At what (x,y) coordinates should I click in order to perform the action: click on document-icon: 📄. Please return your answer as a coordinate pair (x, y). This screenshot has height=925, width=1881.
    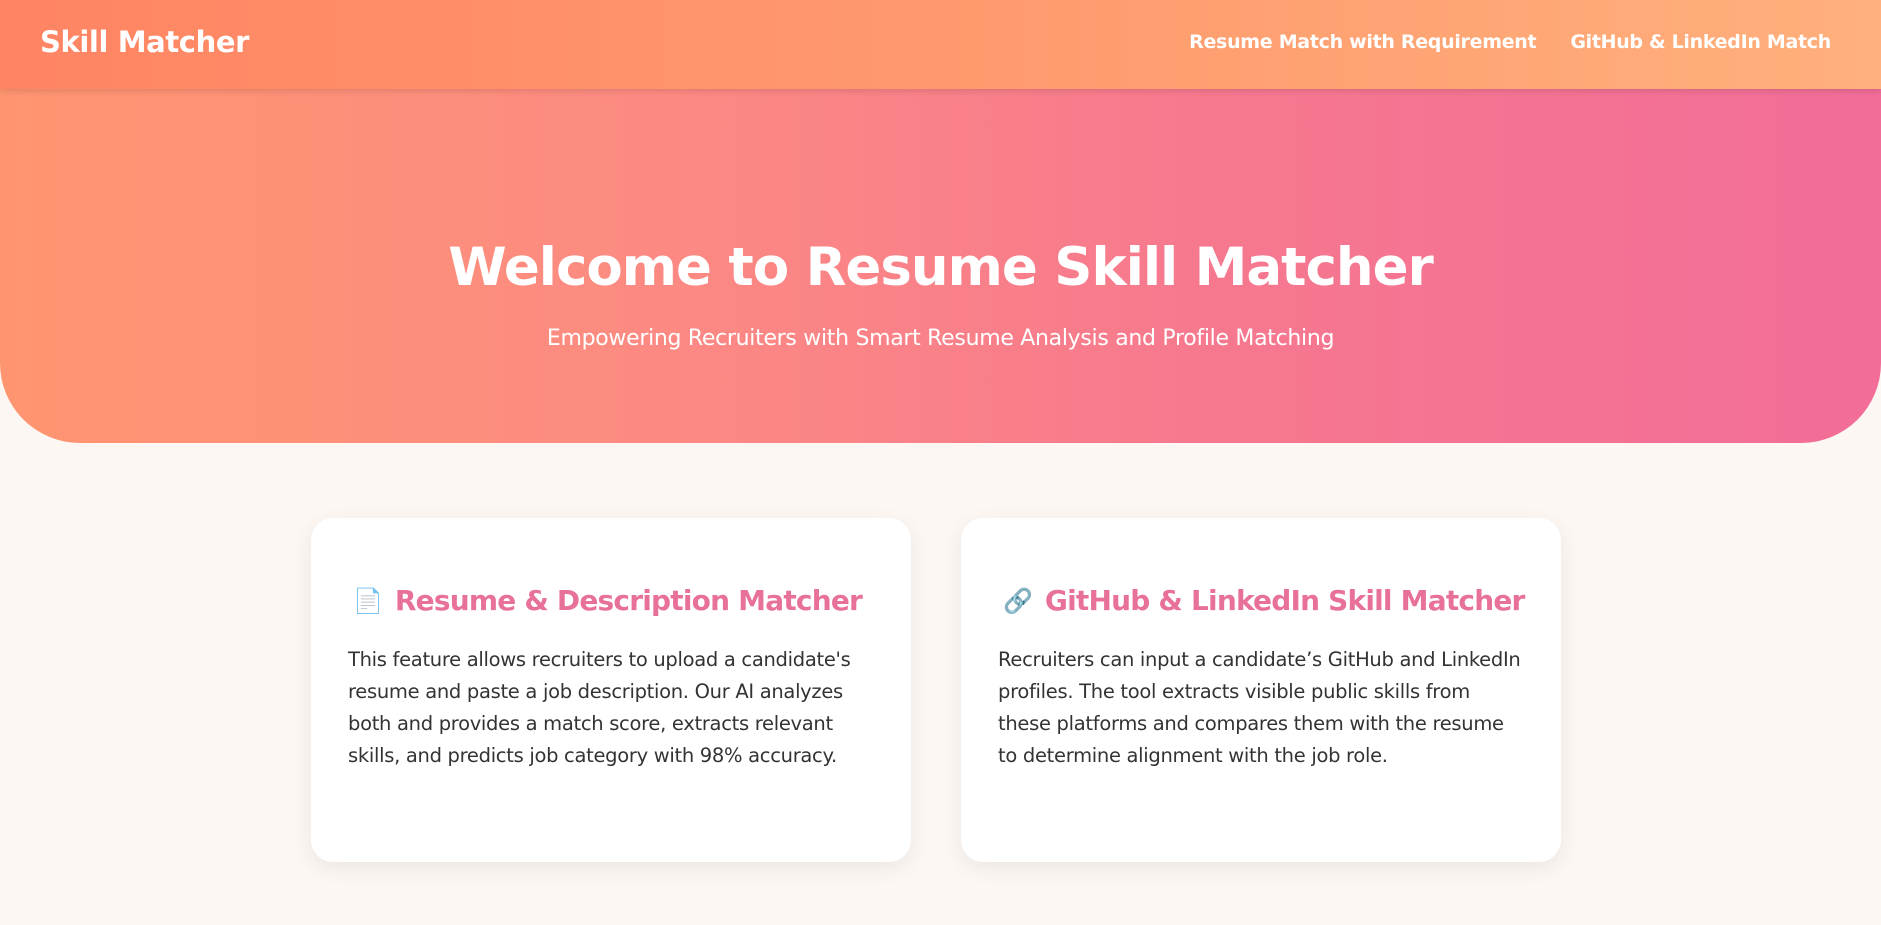
    Looking at the image, I should click on (368, 600).